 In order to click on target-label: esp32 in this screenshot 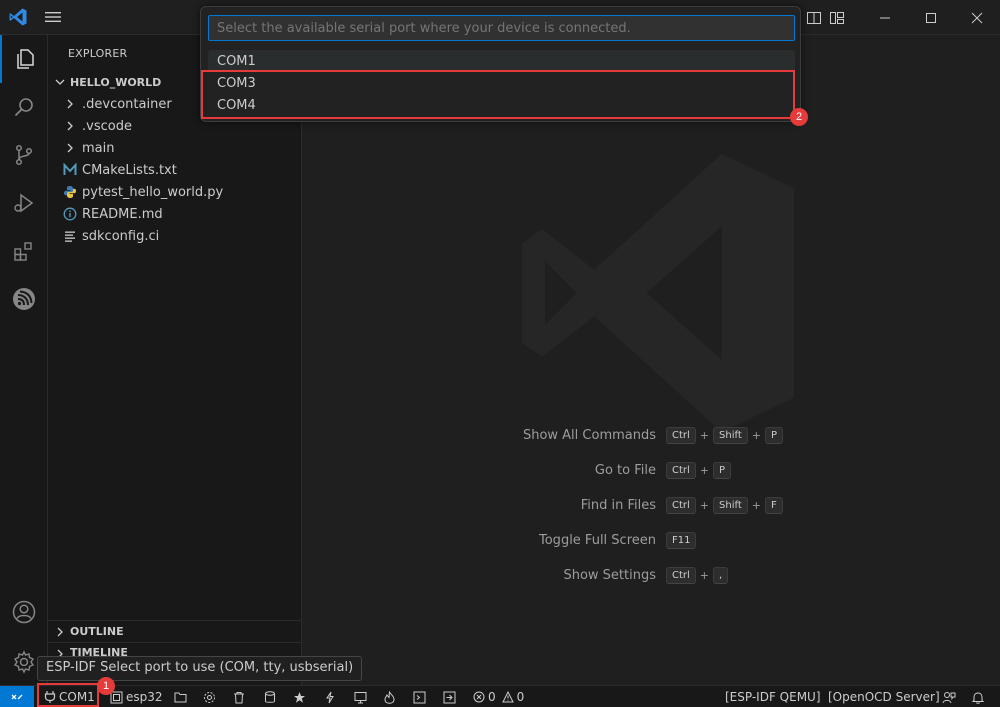, I will do `click(144, 697)`.